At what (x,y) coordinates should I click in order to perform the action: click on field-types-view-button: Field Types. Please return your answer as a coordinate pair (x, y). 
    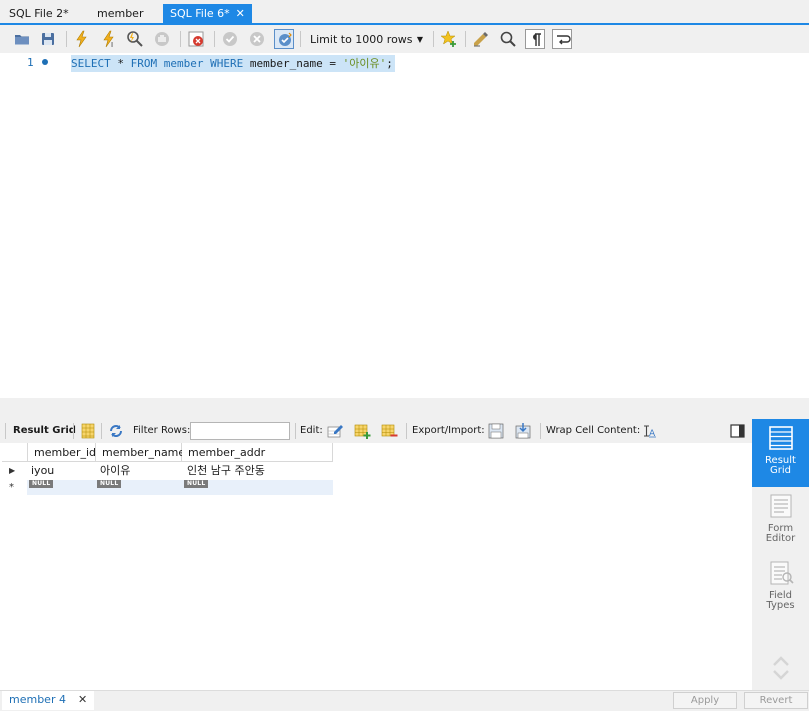
    Looking at the image, I should click on (780, 590).